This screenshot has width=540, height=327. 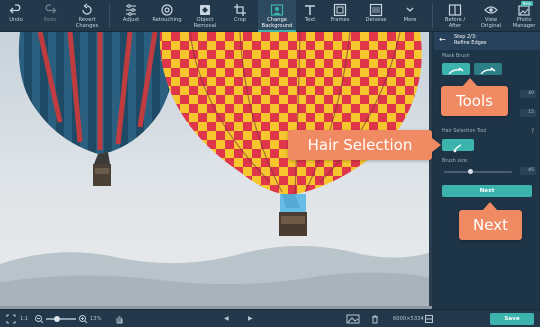 I want to click on object-removal-label: Object Removal, so click(x=205, y=23).